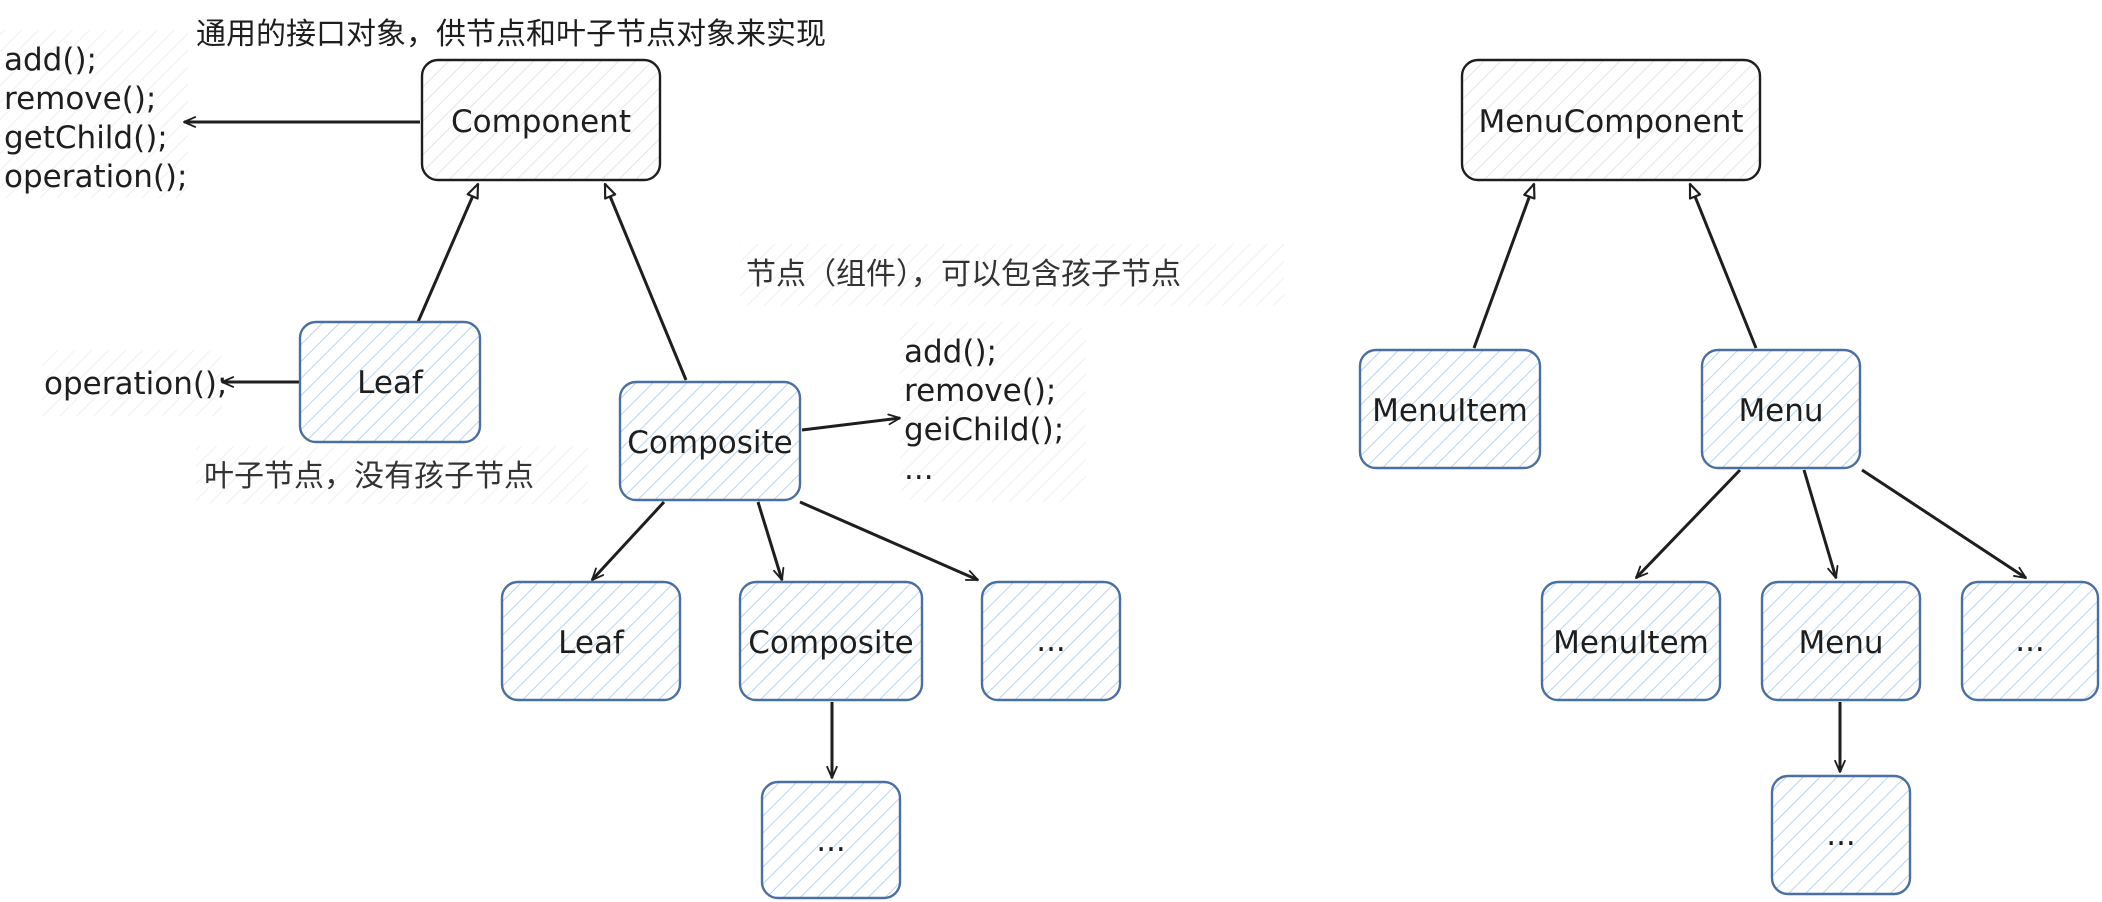 This screenshot has width=2102, height=902. Describe the element at coordinates (511, 34) in the screenshot. I see `note-interface: 通用的接口对象，供节点和叶子节点对象来实现` at that location.